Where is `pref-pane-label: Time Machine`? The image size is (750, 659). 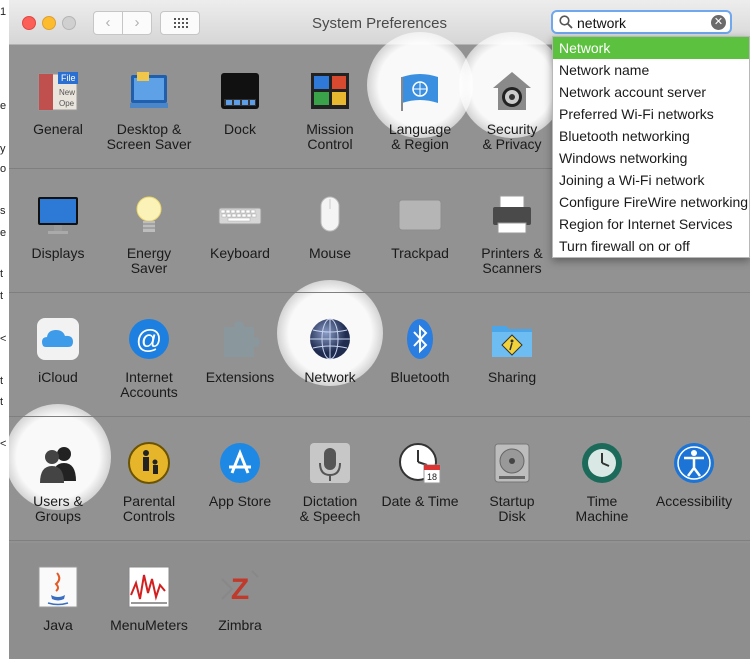
pref-pane-label: Time Machine is located at coordinates (602, 508).